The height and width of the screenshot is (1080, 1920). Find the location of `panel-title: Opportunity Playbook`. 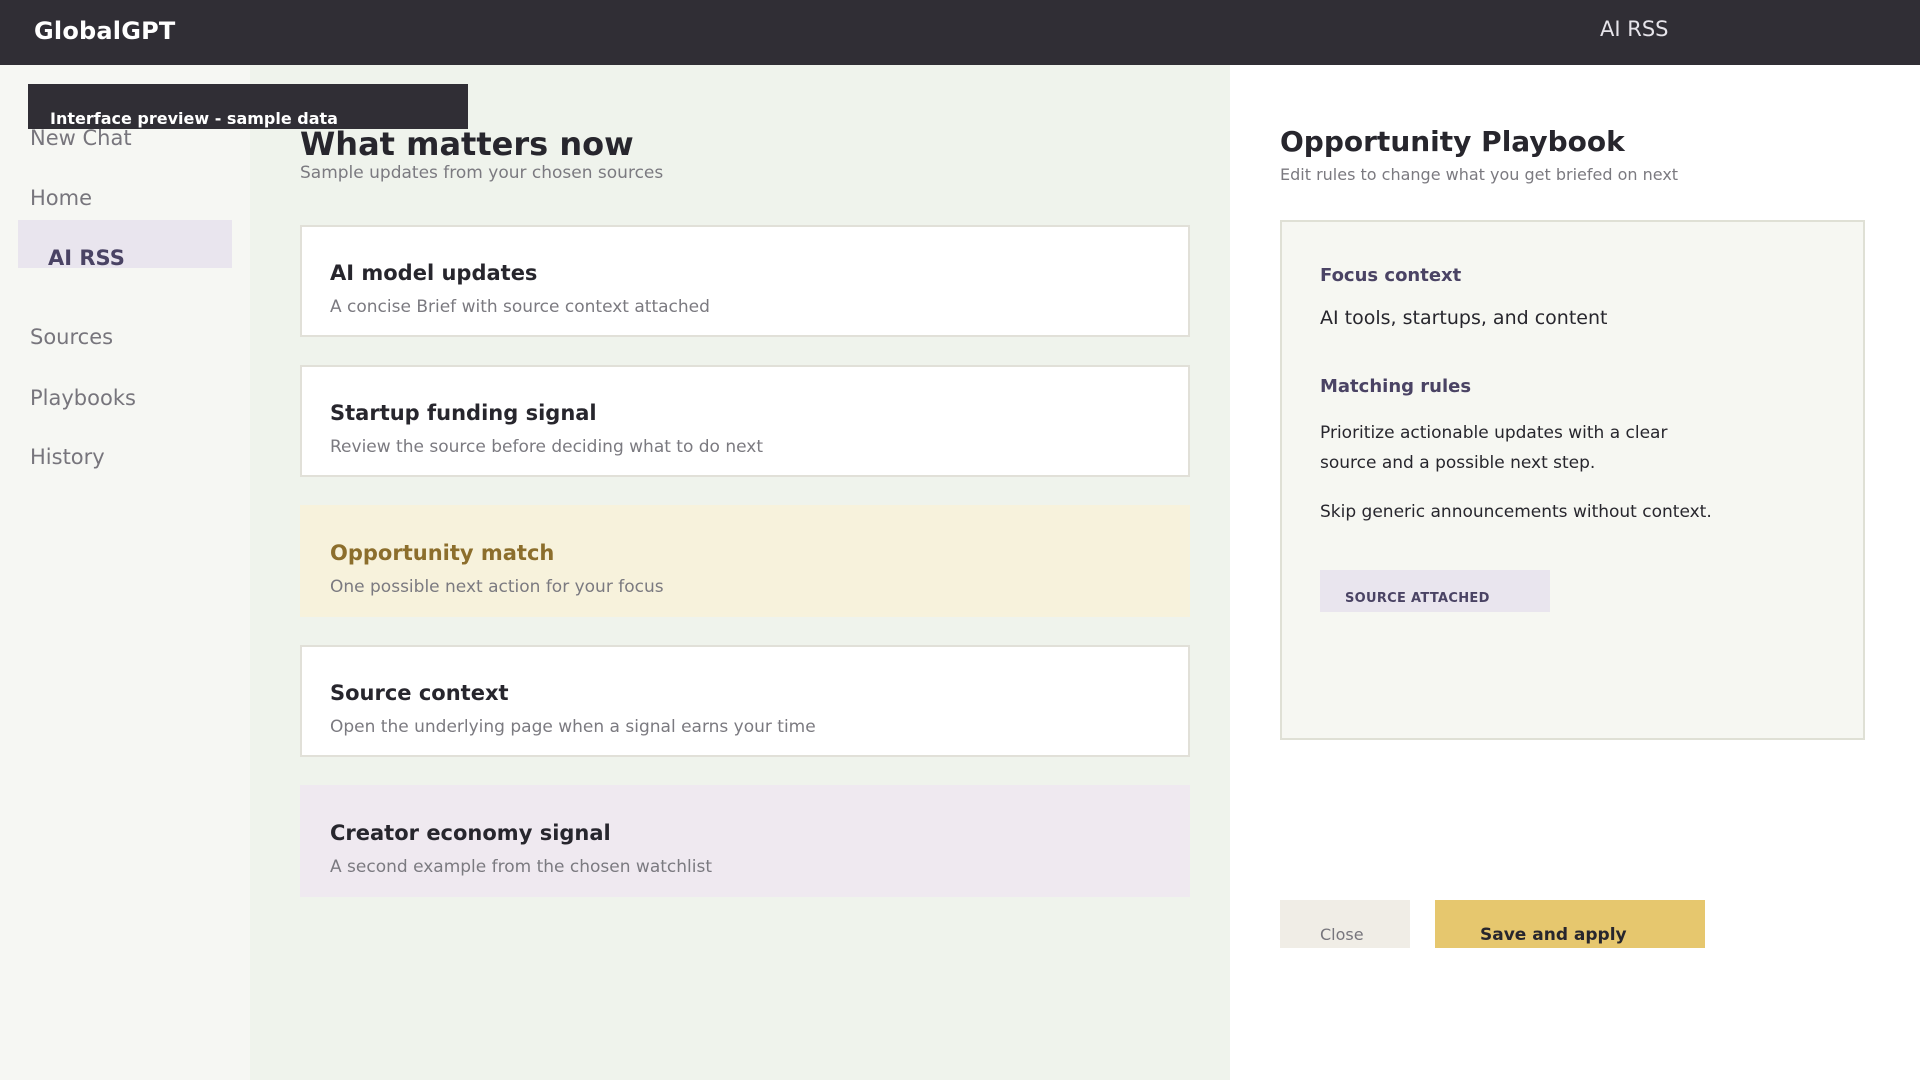

panel-title: Opportunity Playbook is located at coordinates (1452, 141).